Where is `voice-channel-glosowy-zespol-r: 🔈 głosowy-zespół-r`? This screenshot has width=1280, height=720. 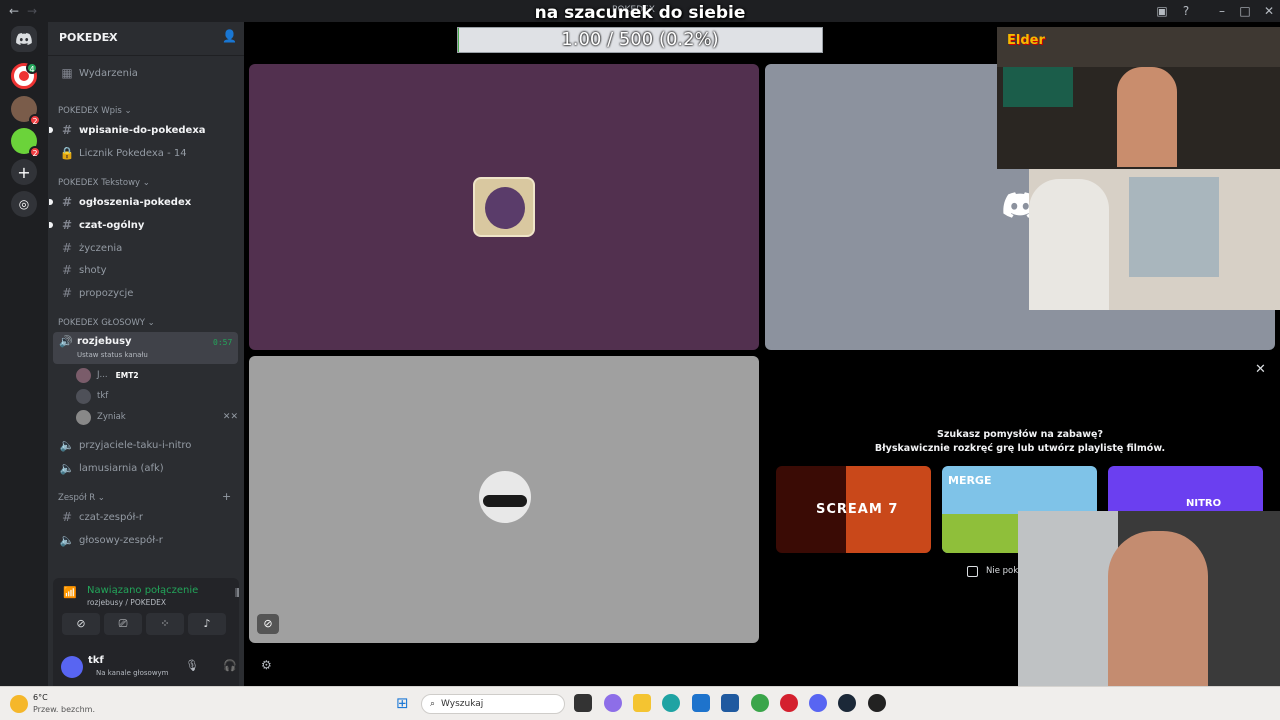 voice-channel-glosowy-zespol-r: 🔈 głosowy-zespół-r is located at coordinates (145, 540).